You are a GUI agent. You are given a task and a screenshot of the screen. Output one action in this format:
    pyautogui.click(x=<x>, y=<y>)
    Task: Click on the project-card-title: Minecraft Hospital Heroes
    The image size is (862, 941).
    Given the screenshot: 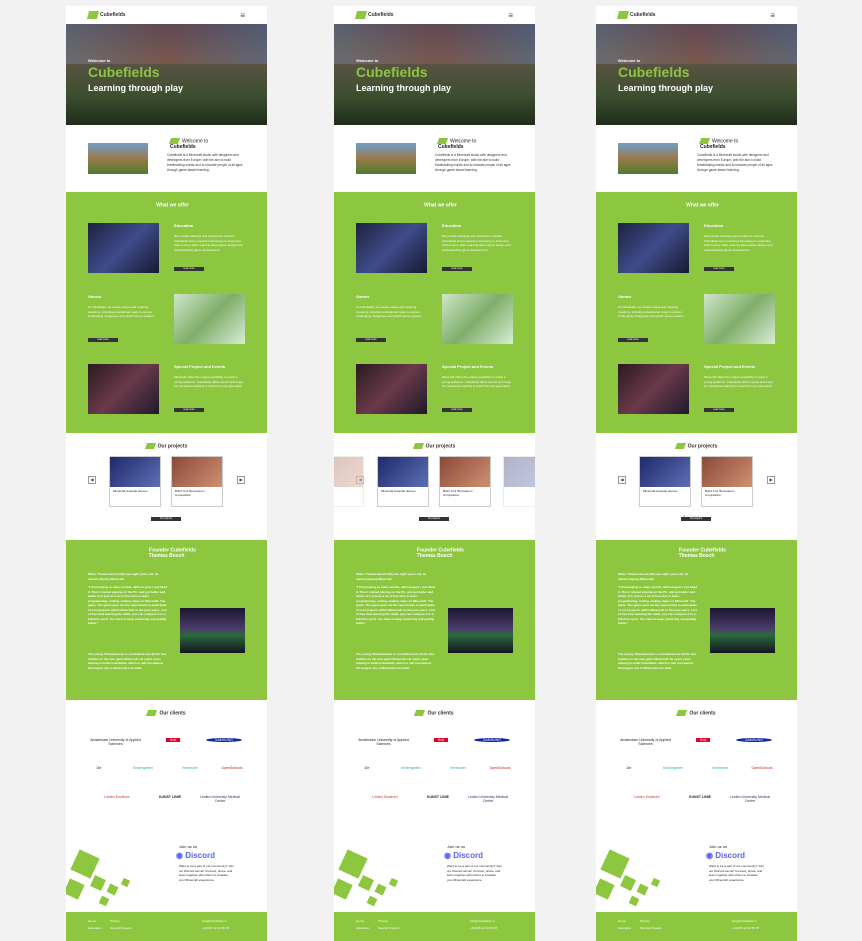 What is the action you would take?
    pyautogui.click(x=398, y=491)
    